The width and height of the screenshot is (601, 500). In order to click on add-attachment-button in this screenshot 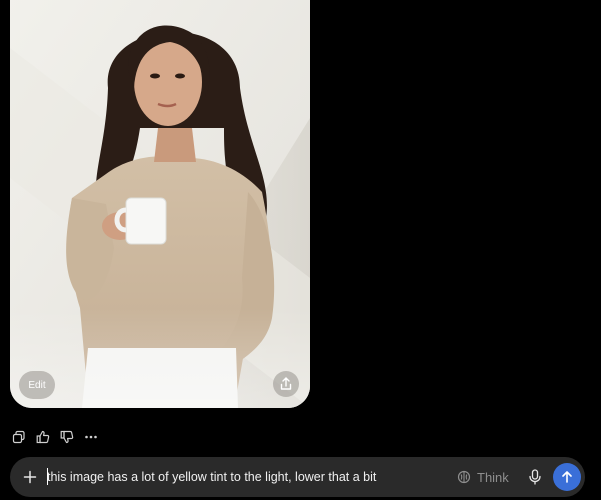, I will do `click(30, 477)`.